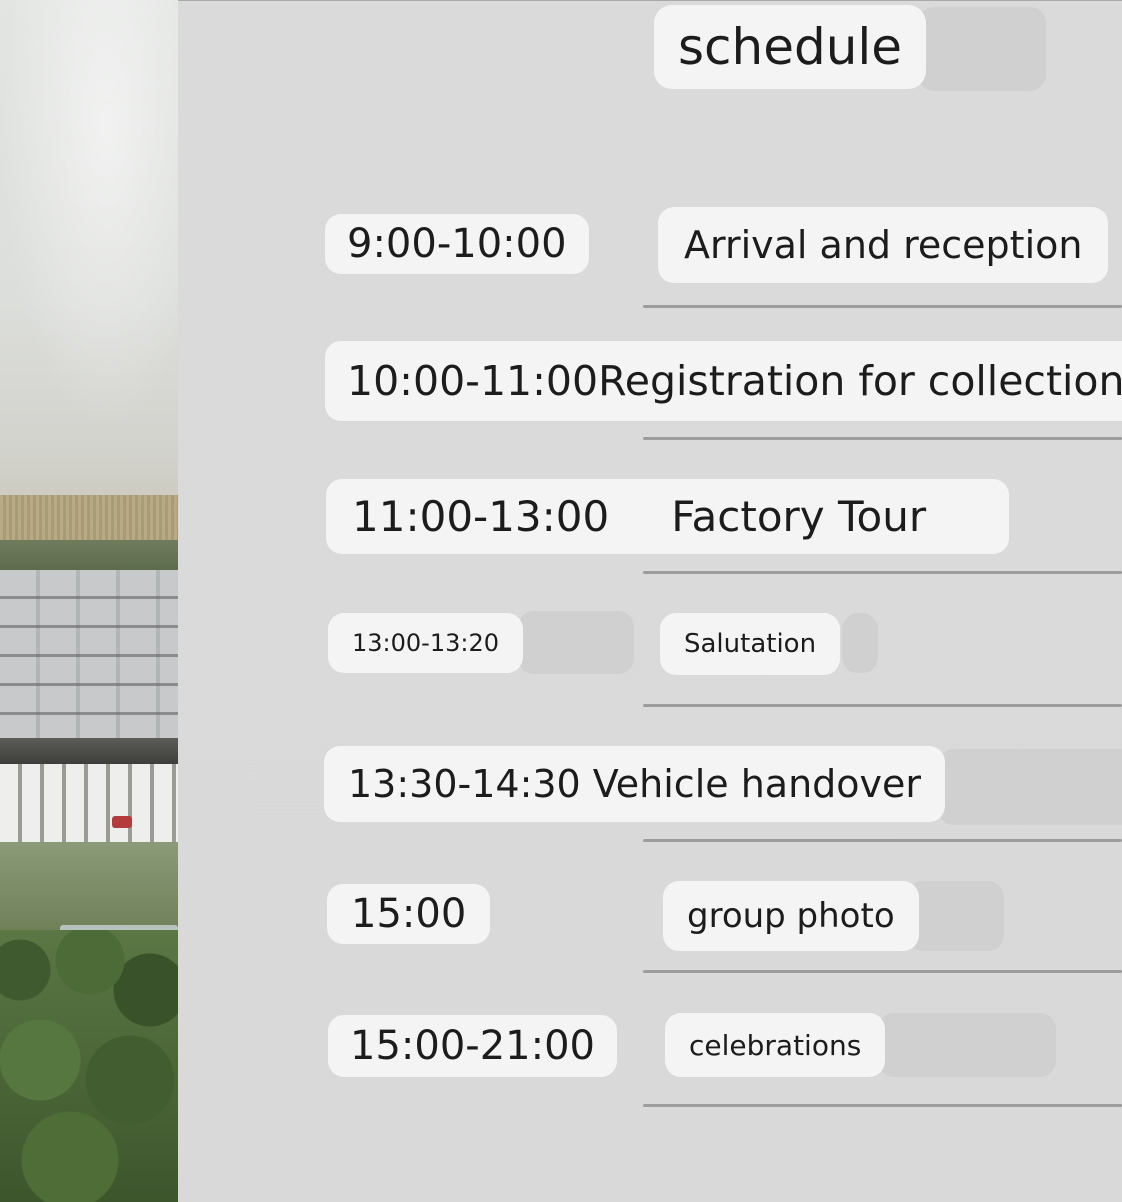 The width and height of the screenshot is (1122, 1202). Describe the element at coordinates (481, 516) in the screenshot. I see `schedule-time-3: 11:00-13:00` at that location.